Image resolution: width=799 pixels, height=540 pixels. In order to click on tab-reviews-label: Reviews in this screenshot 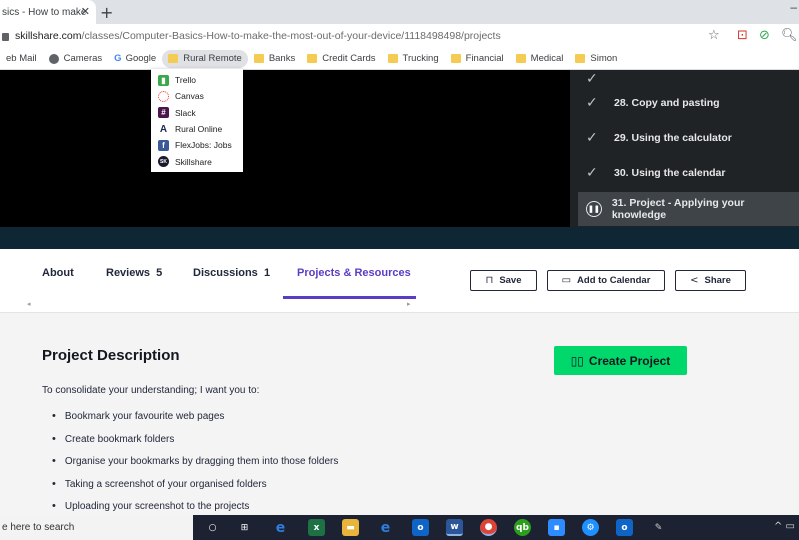, I will do `click(128, 273)`.